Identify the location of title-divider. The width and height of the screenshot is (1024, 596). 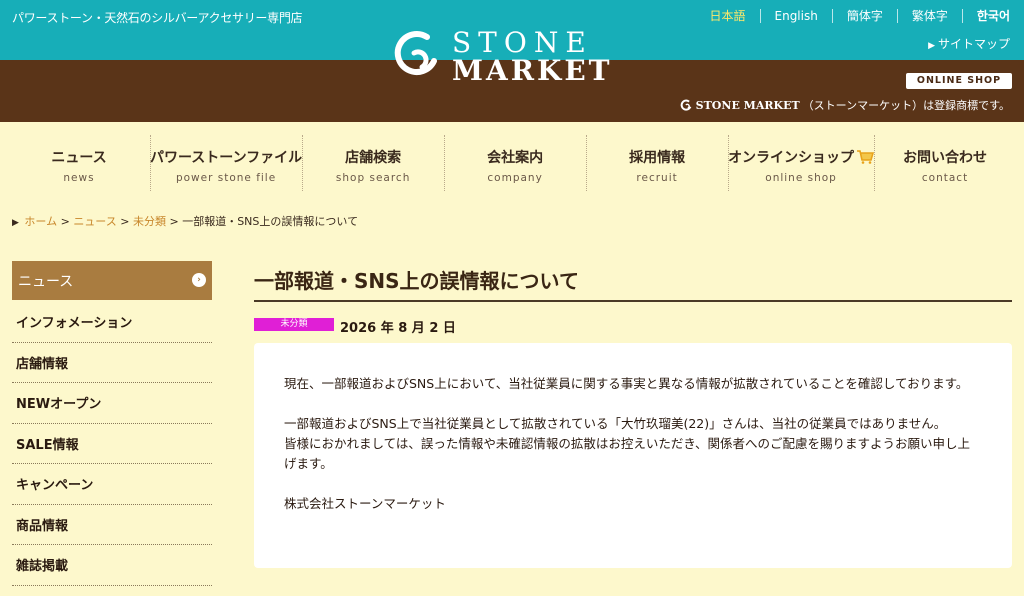
(633, 301).